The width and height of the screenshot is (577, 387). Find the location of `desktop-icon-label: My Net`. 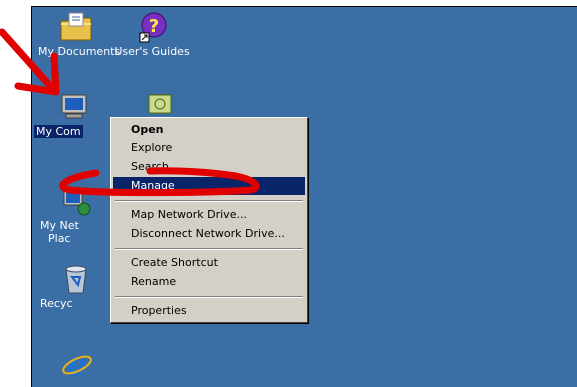

desktop-icon-label: My Net is located at coordinates (59, 225).